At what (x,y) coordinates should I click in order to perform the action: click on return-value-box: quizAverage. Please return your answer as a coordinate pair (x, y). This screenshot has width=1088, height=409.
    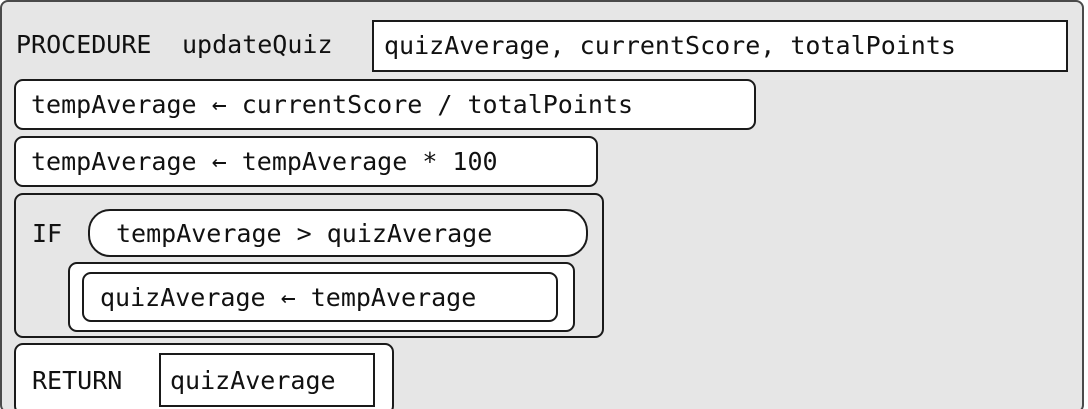
    Looking at the image, I should click on (267, 380).